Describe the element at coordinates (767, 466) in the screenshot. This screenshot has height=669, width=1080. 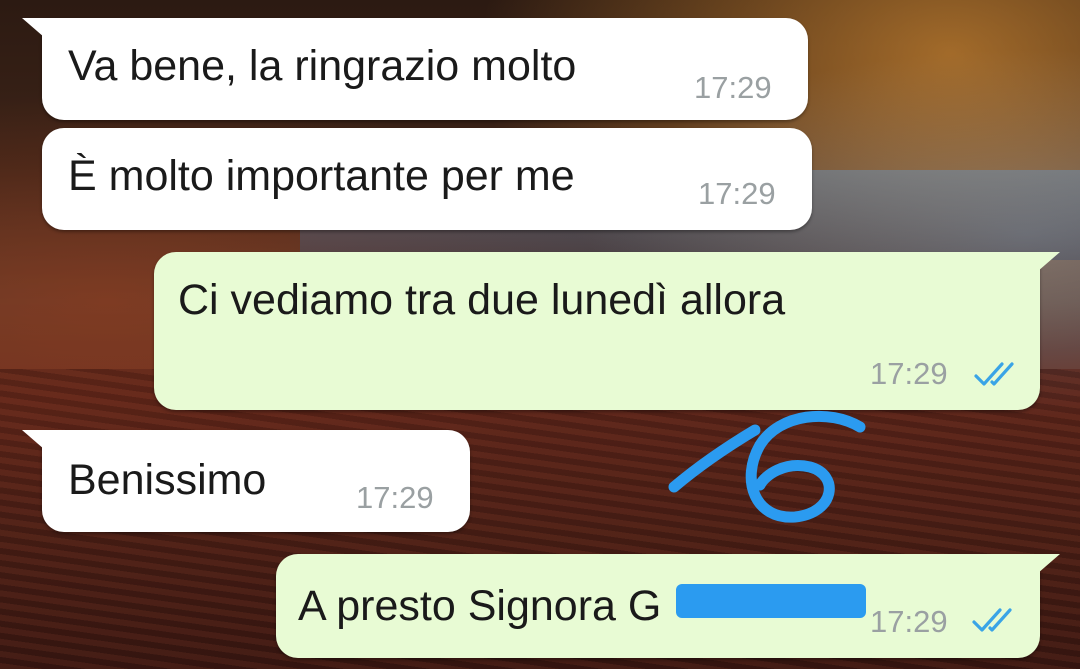
I see `handwritten-annotation` at that location.